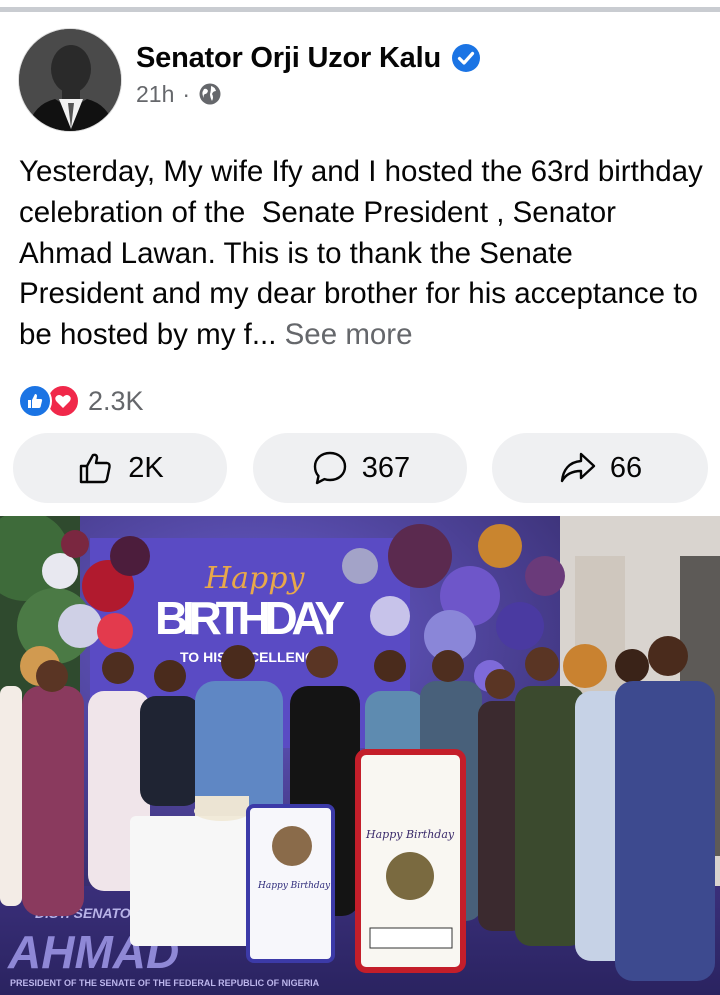 The width and height of the screenshot is (720, 995). Describe the element at coordinates (210, 94) in the screenshot. I see `globe-icon` at that location.